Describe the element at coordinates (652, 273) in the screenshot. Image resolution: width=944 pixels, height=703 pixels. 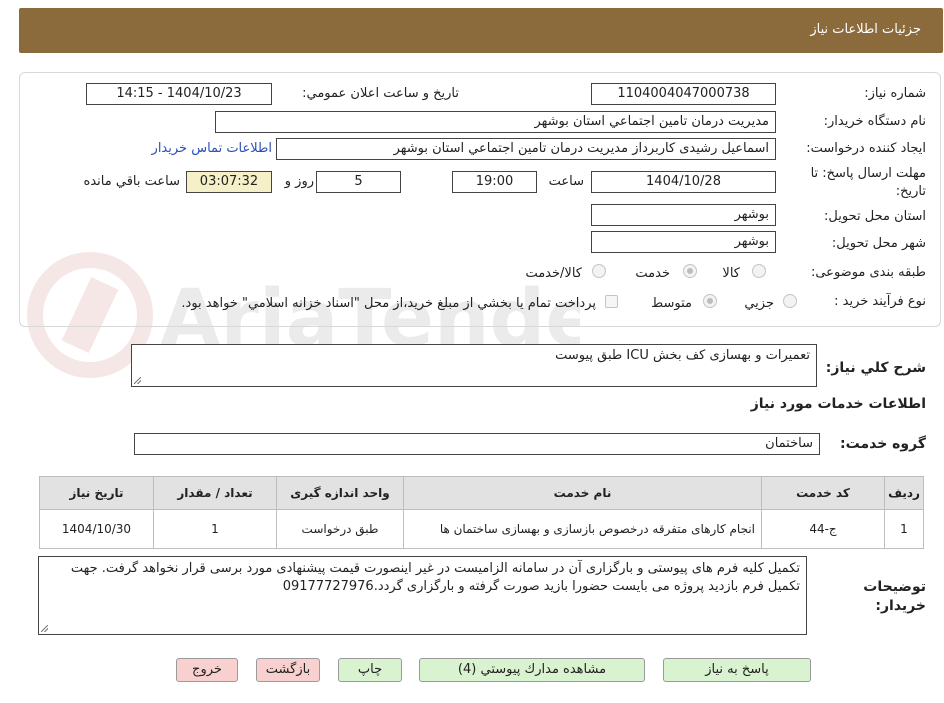
I see `category-option-service: خدمت` at that location.